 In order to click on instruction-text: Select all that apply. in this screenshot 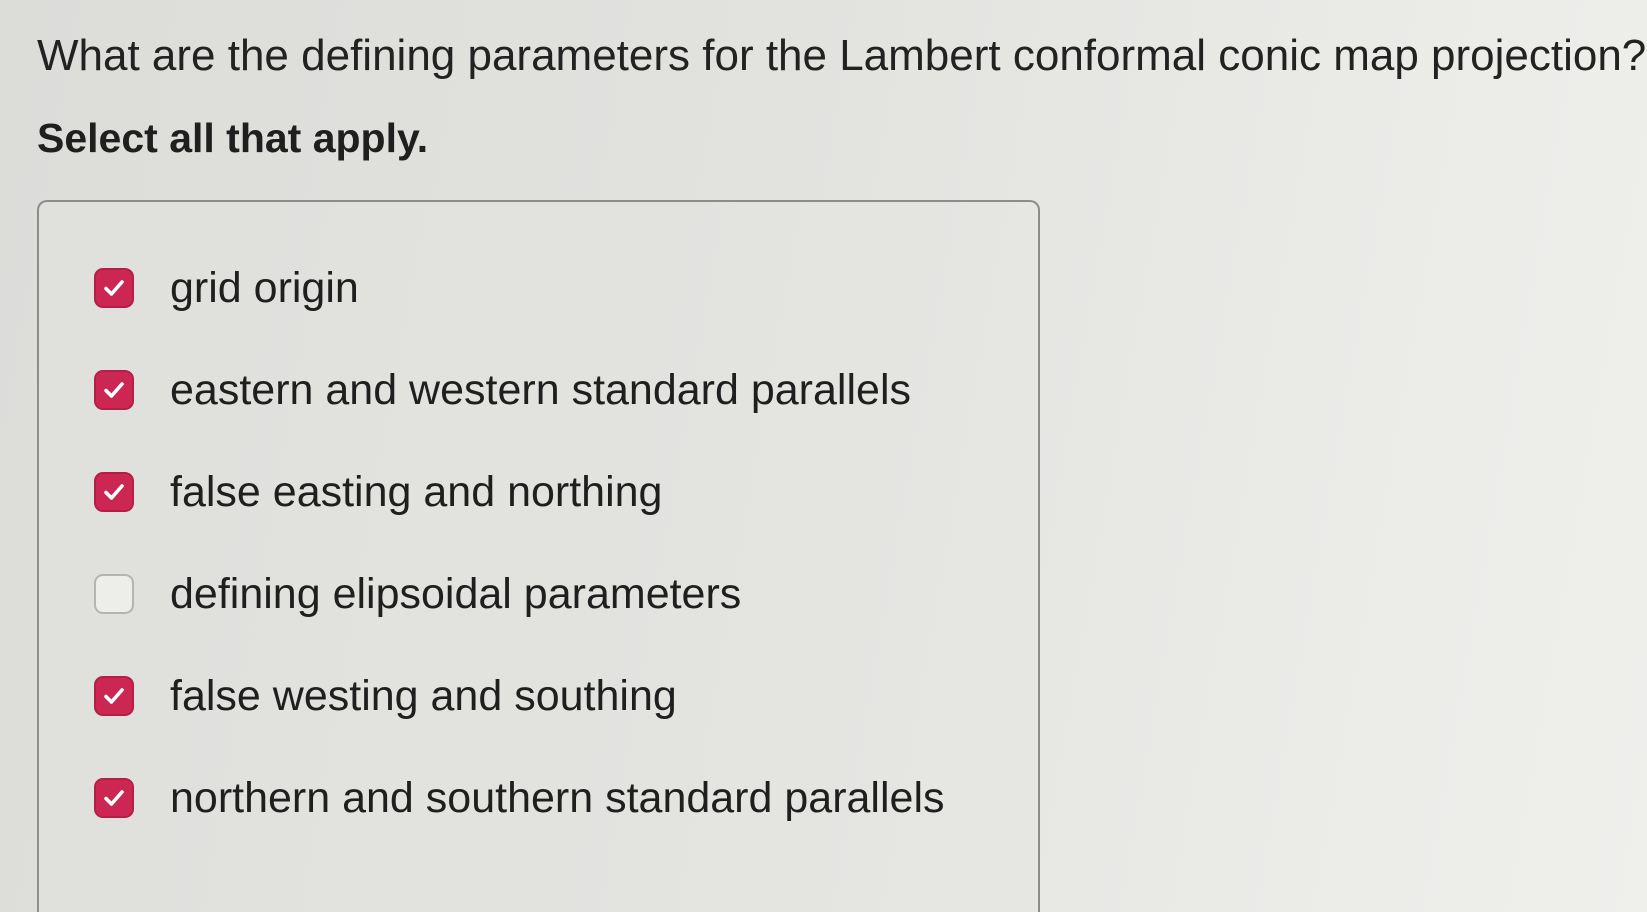, I will do `click(233, 138)`.